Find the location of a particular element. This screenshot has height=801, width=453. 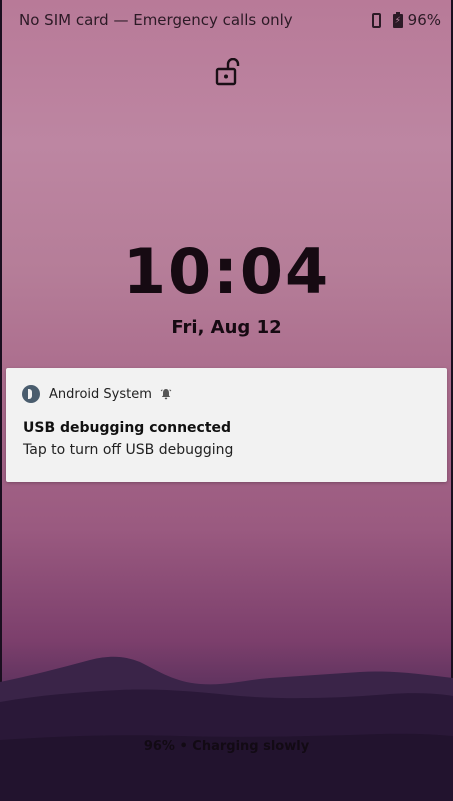

charging-status-text: 96% • Charging slowly is located at coordinates (226, 746).